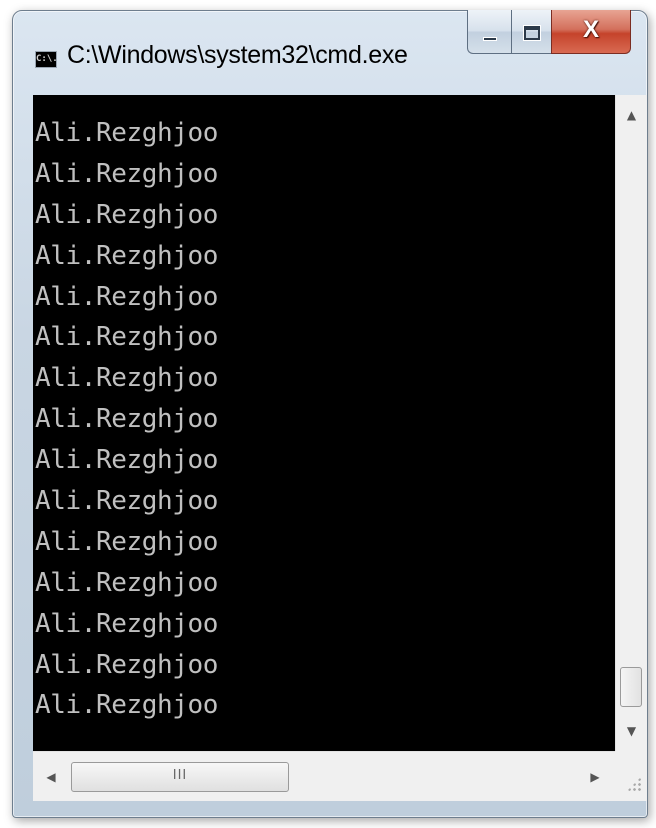  I want to click on resize-grip, so click(631, 776).